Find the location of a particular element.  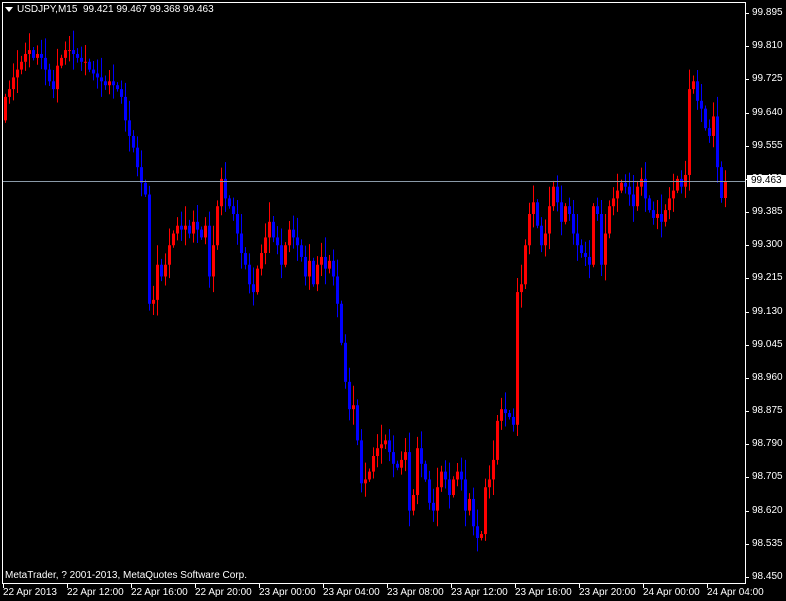

time-tick-label: 23 Apr 00:00 is located at coordinates (287, 592).